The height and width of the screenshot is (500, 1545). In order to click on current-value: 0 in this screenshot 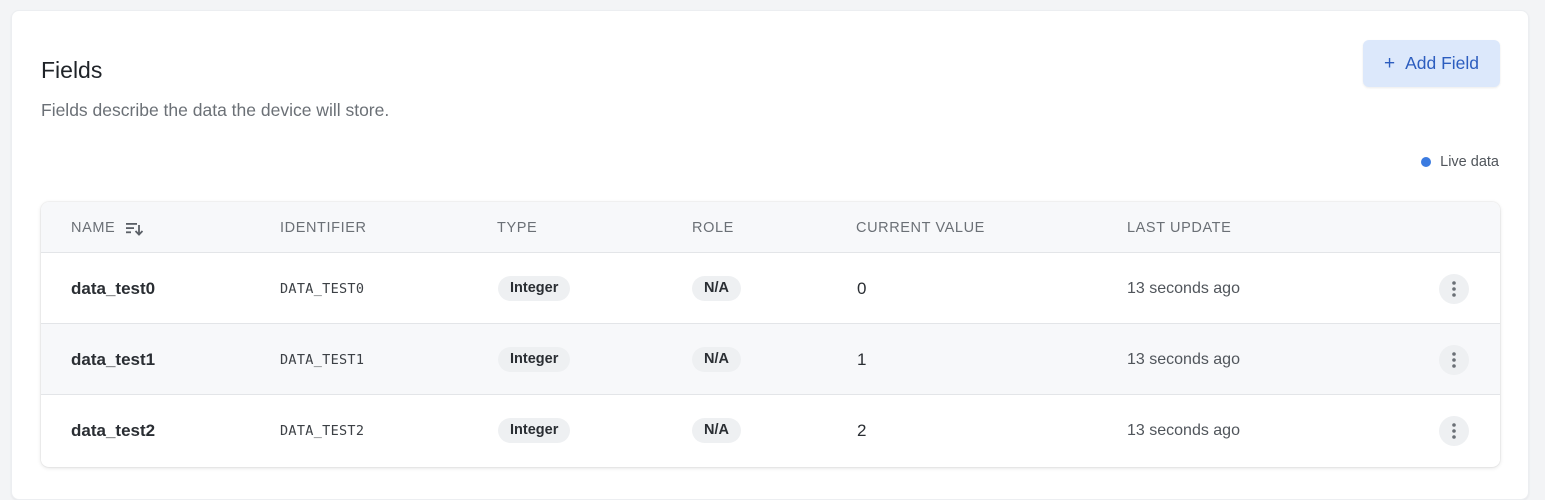, I will do `click(862, 288)`.